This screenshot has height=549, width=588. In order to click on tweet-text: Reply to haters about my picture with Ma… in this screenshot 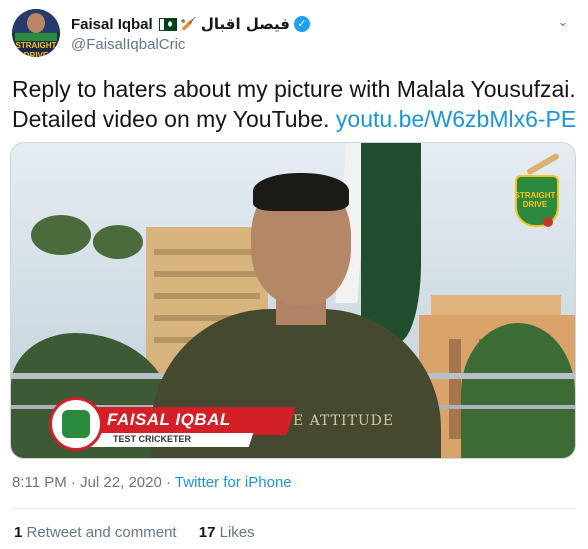, I will do `click(295, 104)`.